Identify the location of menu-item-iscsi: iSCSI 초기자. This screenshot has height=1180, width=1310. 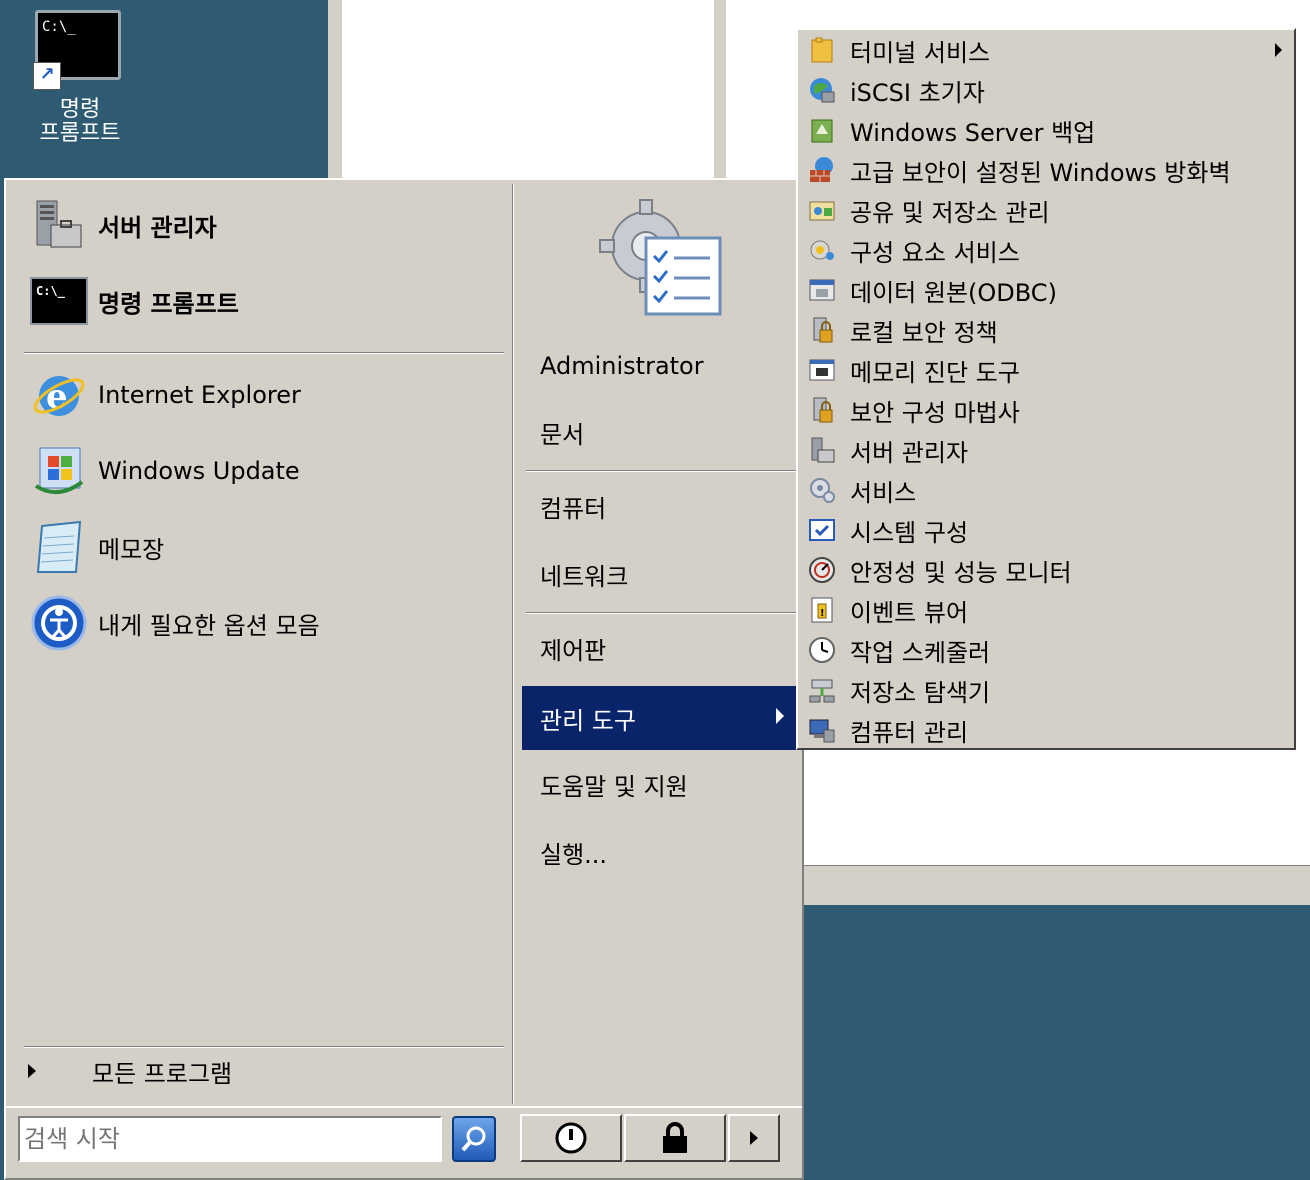
(1046, 90).